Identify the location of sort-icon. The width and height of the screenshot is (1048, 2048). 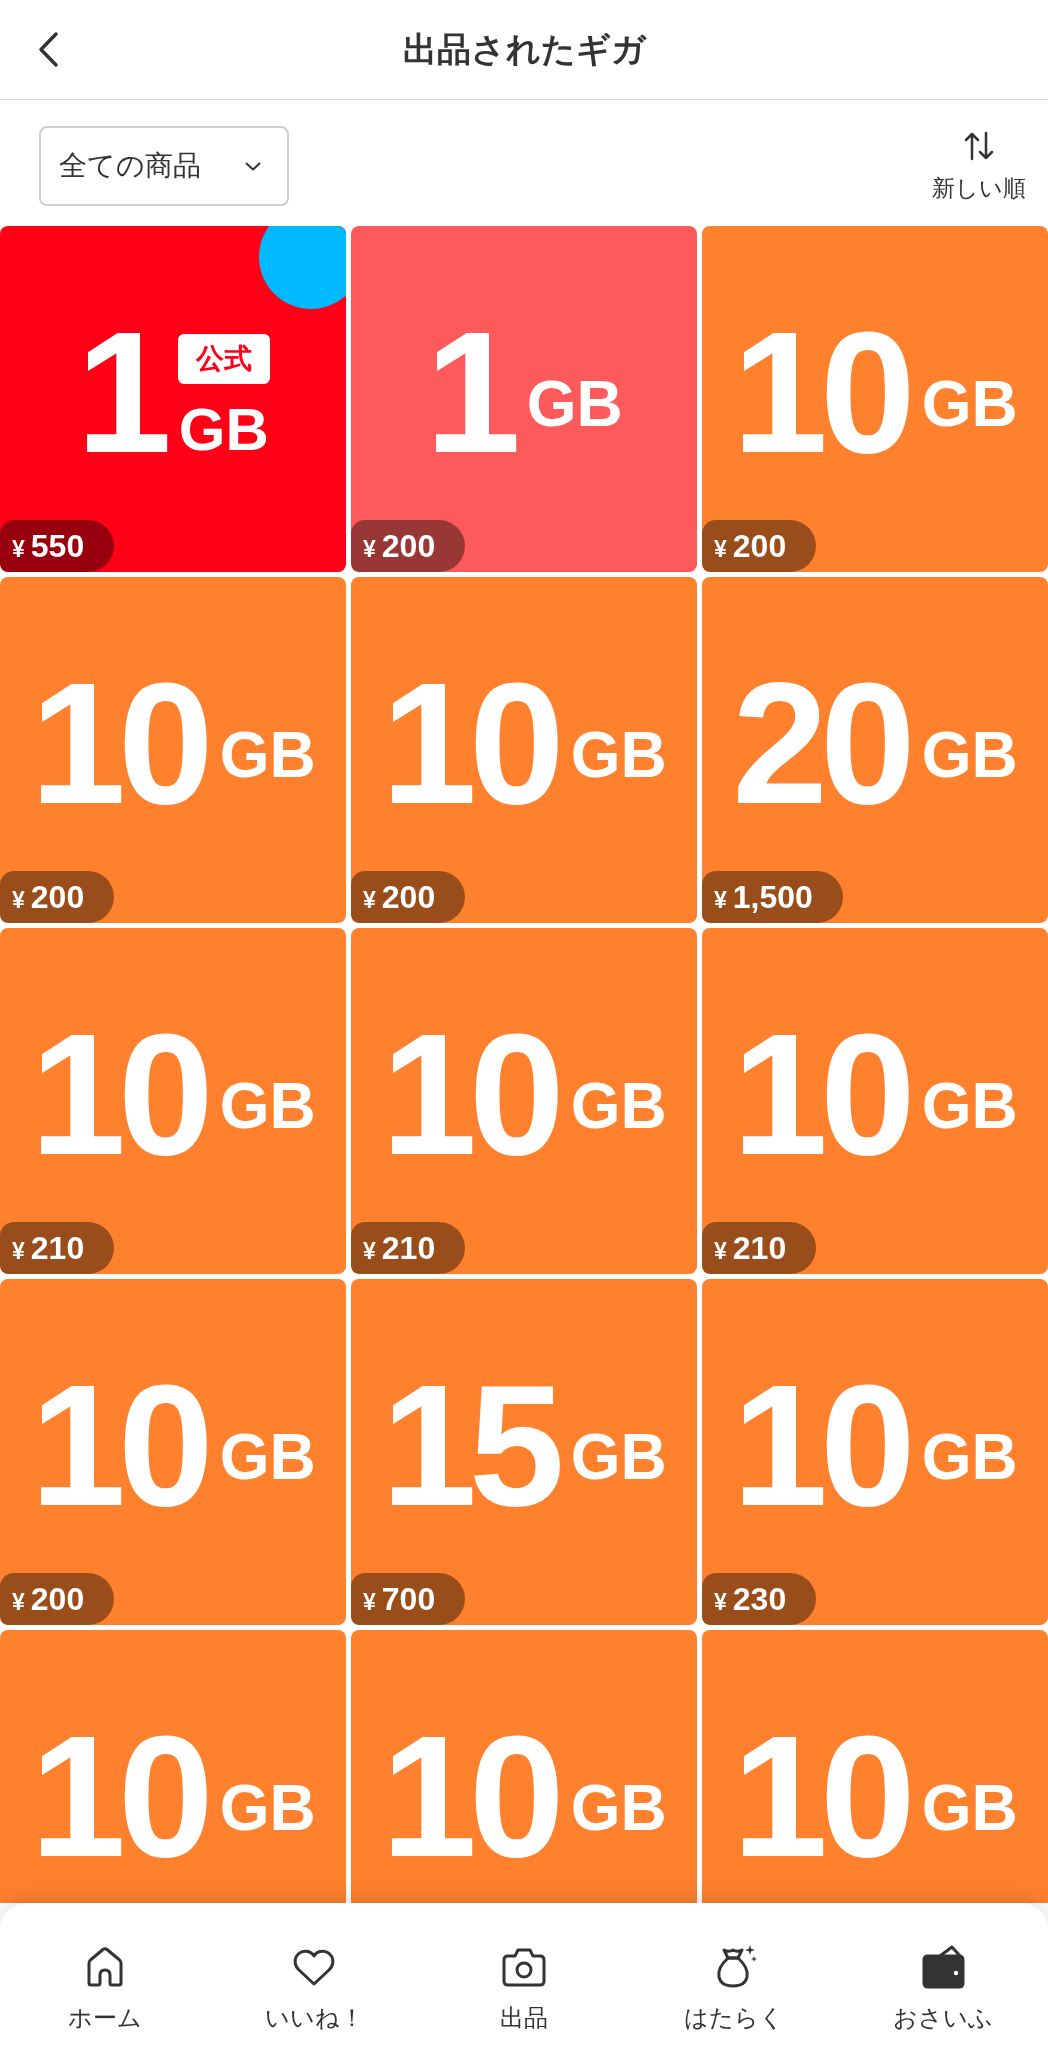
(979, 146).